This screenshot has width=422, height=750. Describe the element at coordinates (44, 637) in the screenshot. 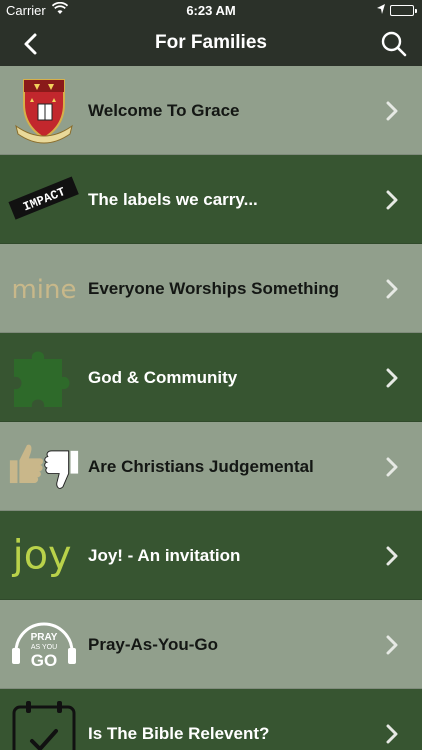

I see `svg-text: PRAY` at that location.